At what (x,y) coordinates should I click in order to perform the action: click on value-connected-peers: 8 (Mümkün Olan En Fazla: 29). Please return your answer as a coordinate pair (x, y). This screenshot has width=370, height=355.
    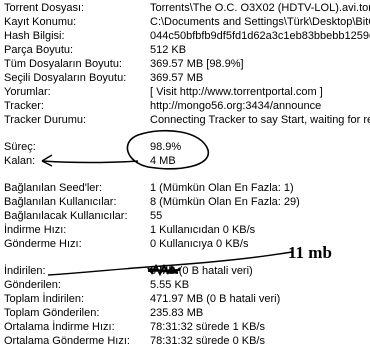
    Looking at the image, I should click on (225, 202).